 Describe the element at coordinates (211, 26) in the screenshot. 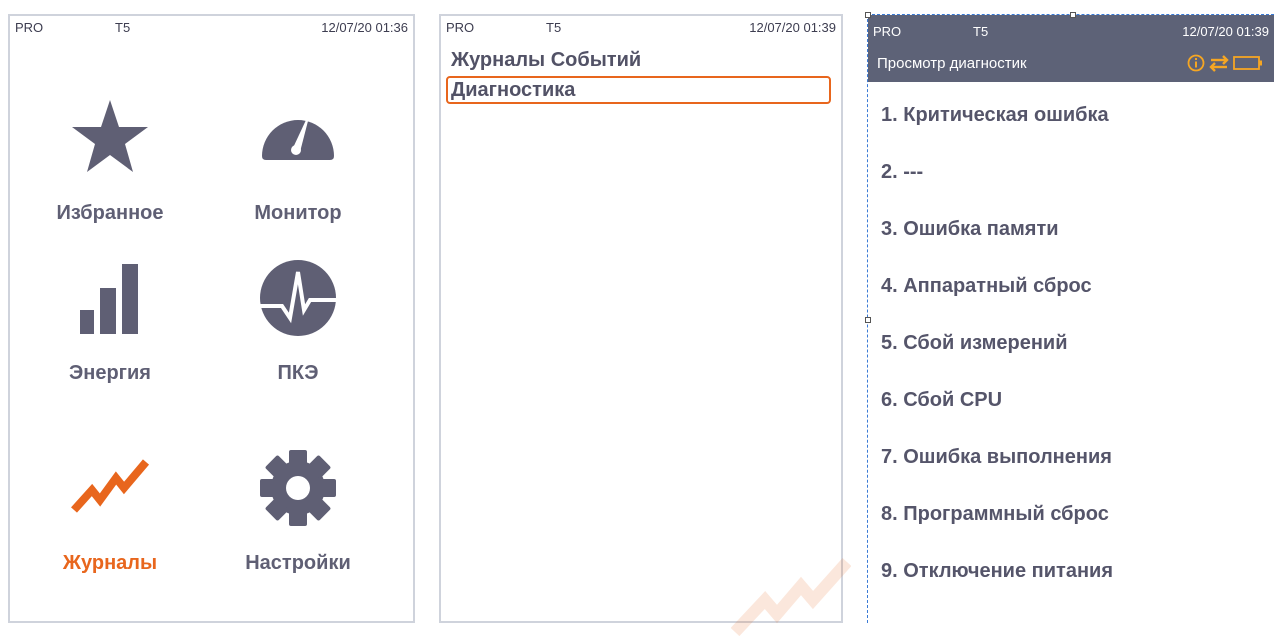

I see `status-bar: PRO T5 12/07/20 01:36` at that location.